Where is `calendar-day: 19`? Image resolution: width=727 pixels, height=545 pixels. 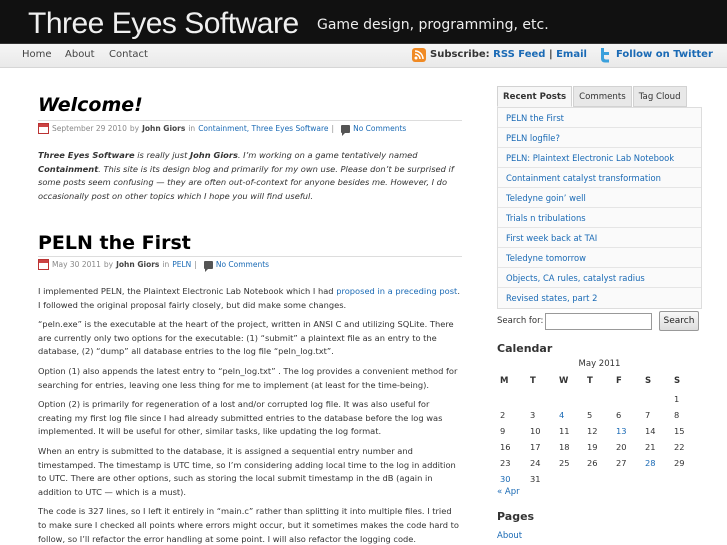 calendar-day: 19 is located at coordinates (592, 447).